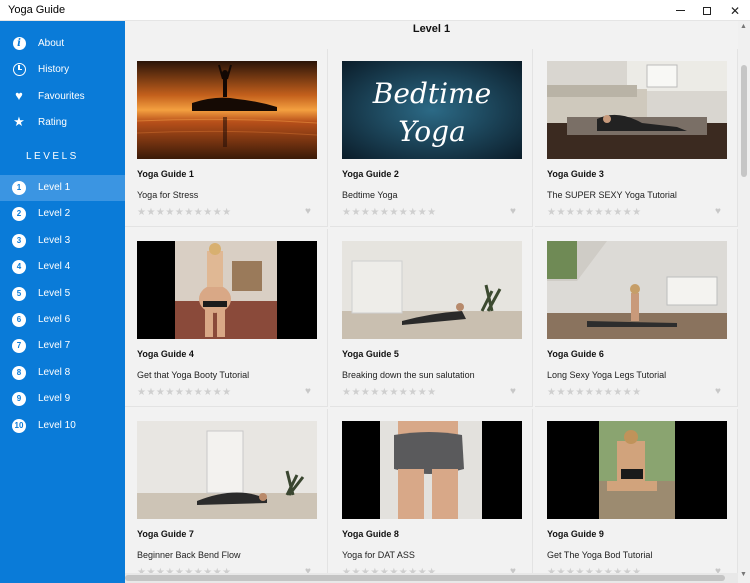  What do you see at coordinates (19, 346) in the screenshot?
I see `level-number-icon: 7` at bounding box center [19, 346].